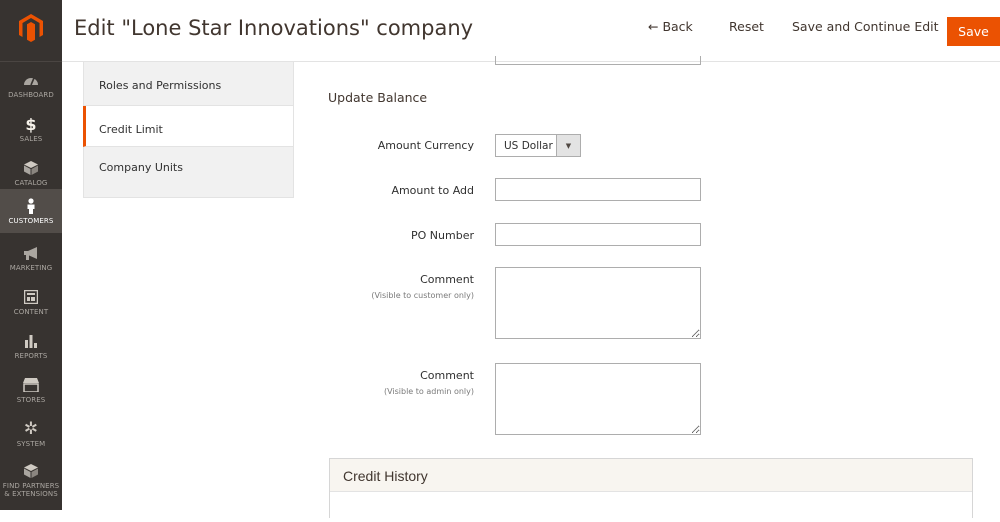 Image resolution: width=1000 pixels, height=522 pixels. Describe the element at coordinates (274, 28) in the screenshot. I see `page-title: Edit "Lone Star Innovations" company` at that location.